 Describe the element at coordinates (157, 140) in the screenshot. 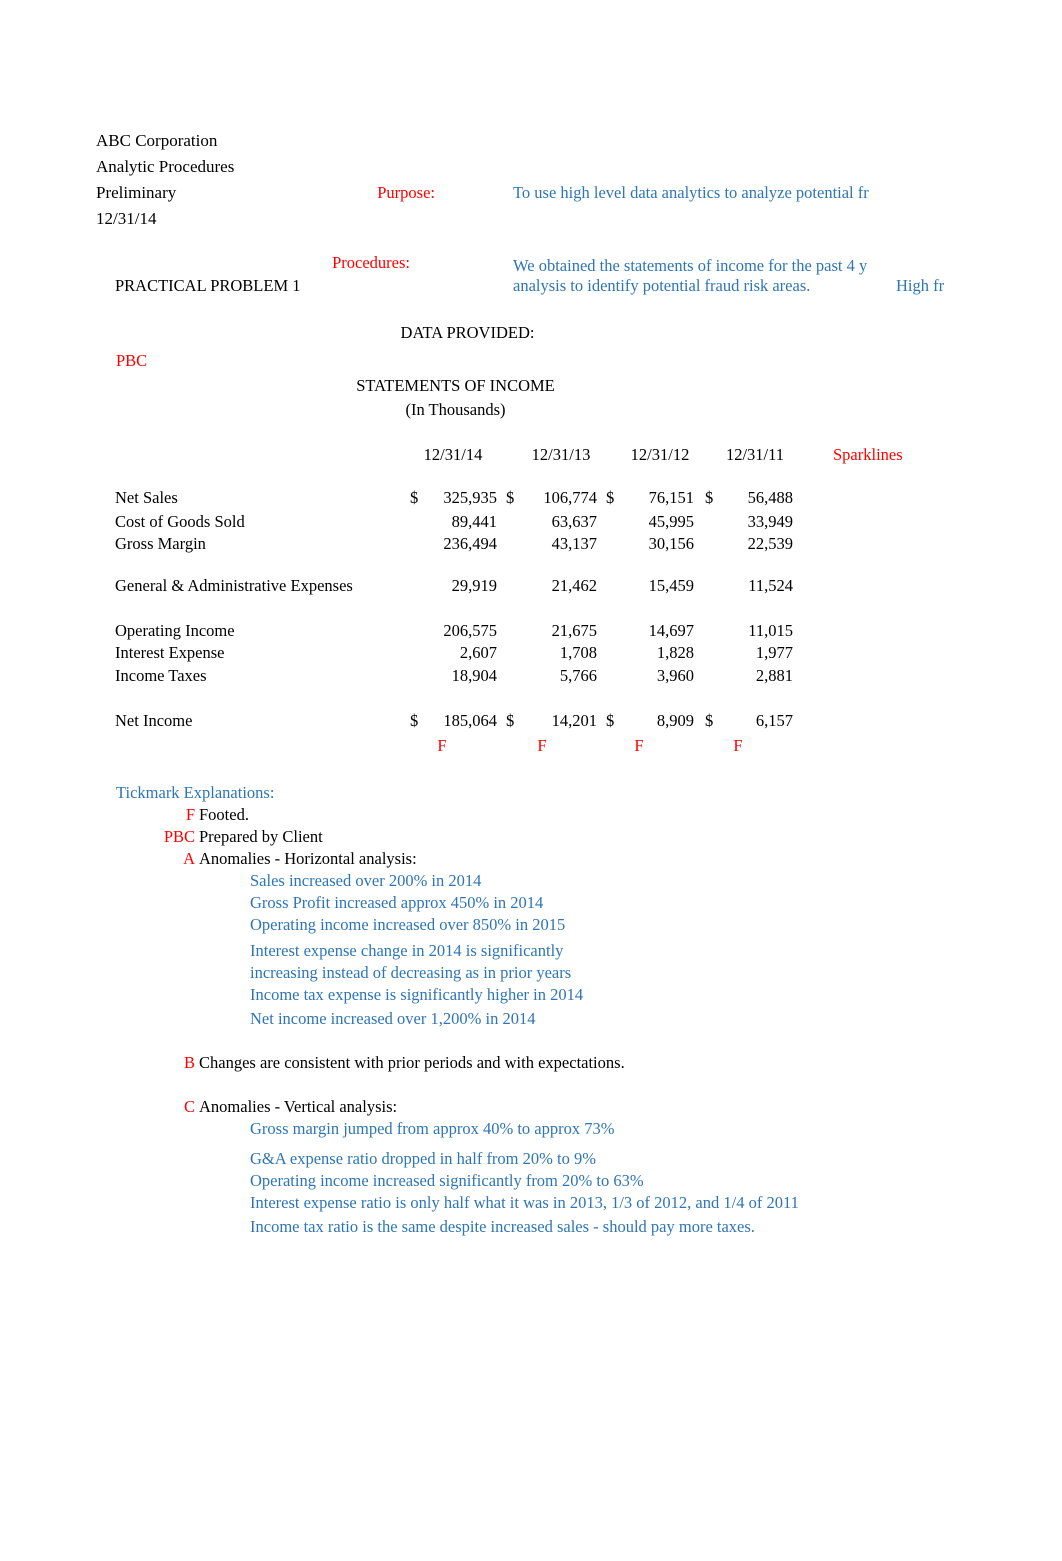

I see `company-name: ABC Corporation` at that location.